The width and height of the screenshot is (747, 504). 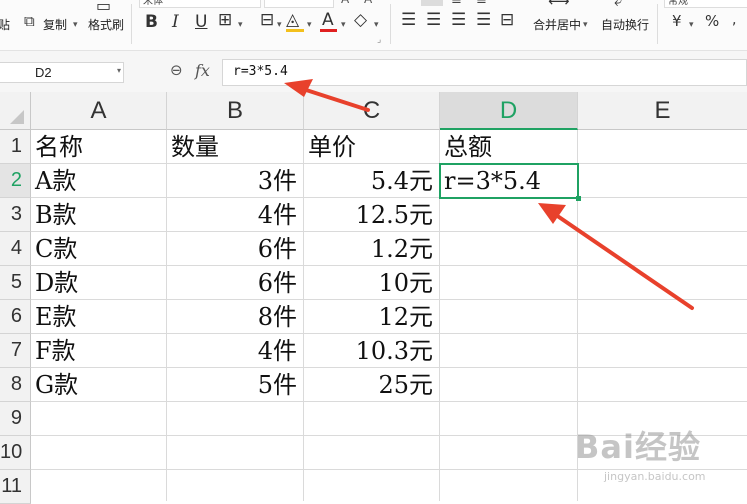 What do you see at coordinates (616, 256) in the screenshot?
I see `arrow-to-cell` at bounding box center [616, 256].